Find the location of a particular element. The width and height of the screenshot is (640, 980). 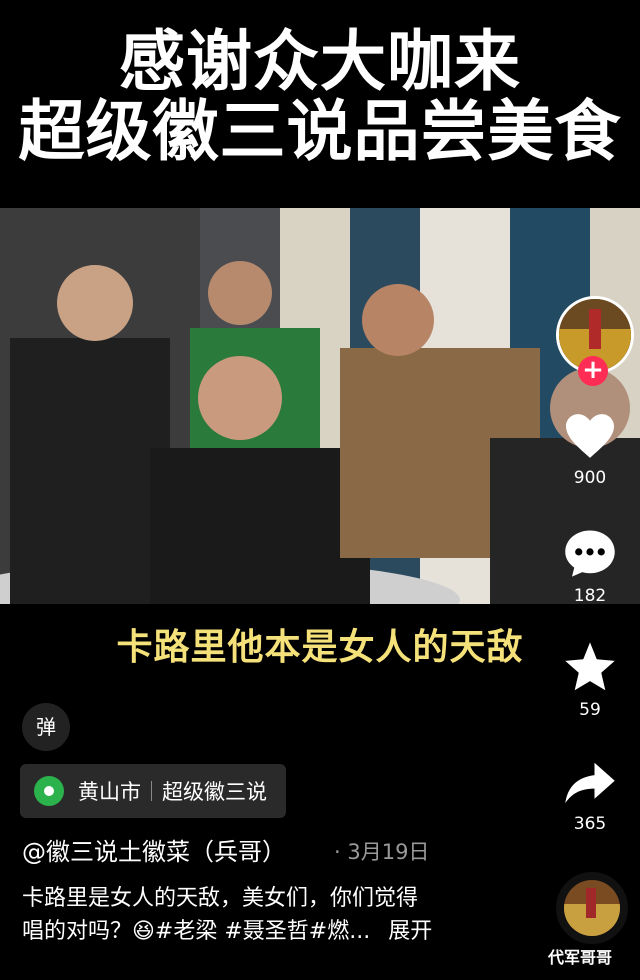

description-line-2: 唱的对吗？😆#老梁 #聂圣哲#燃... 展开 is located at coordinates (257, 931).